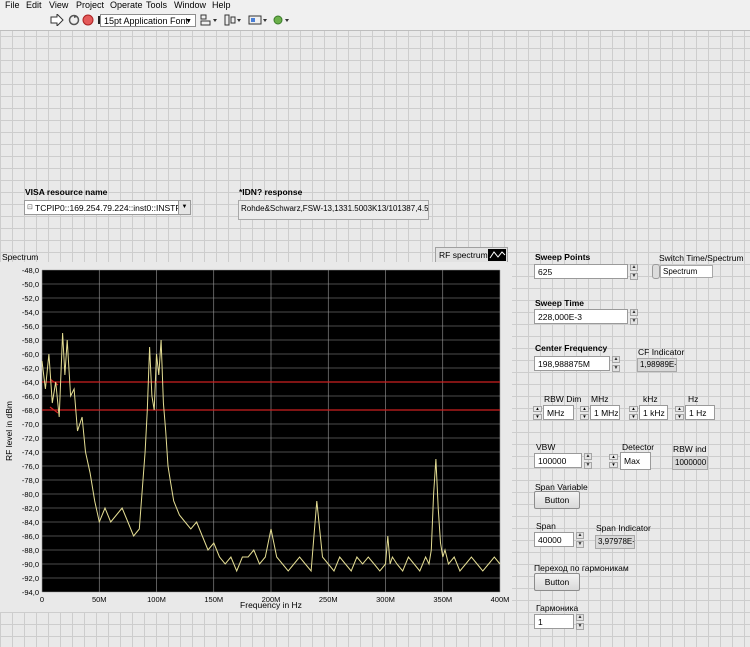  What do you see at coordinates (588, 461) in the screenshot?
I see `vbw-stepper: ▲ ▼` at bounding box center [588, 461].